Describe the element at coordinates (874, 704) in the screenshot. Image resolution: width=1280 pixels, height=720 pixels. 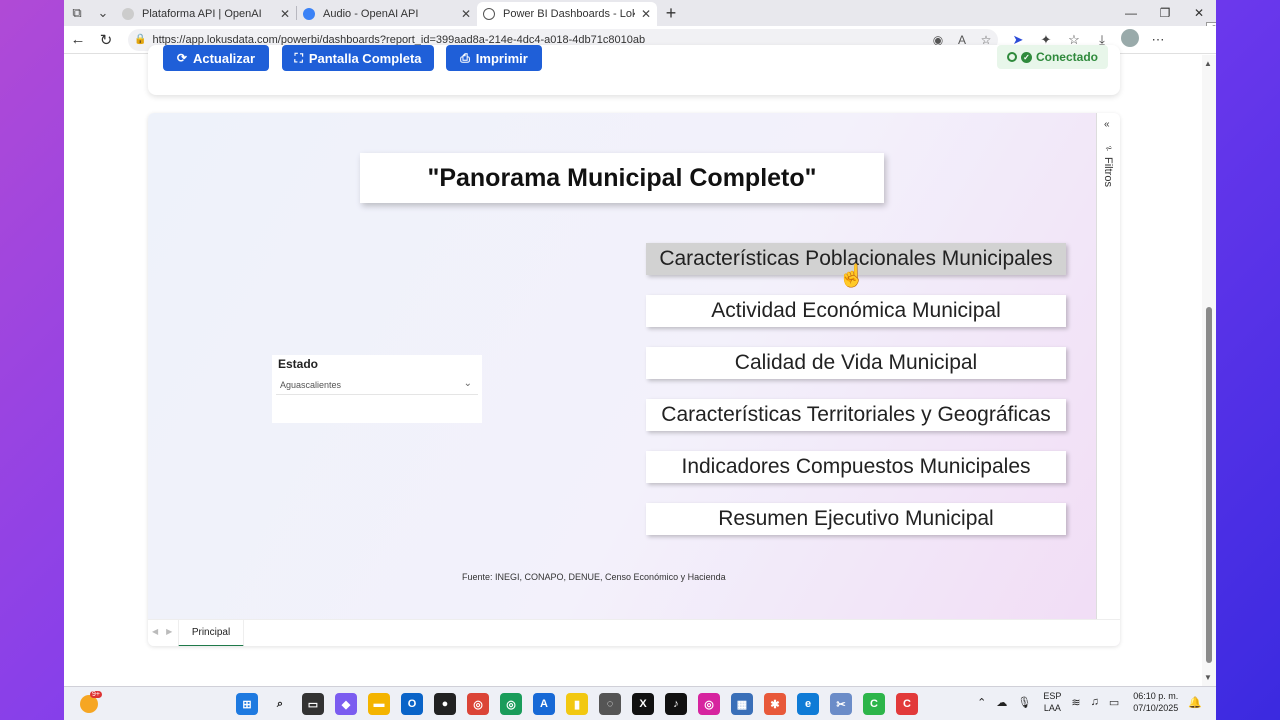
I see `camtasia-green-icon: C` at that location.